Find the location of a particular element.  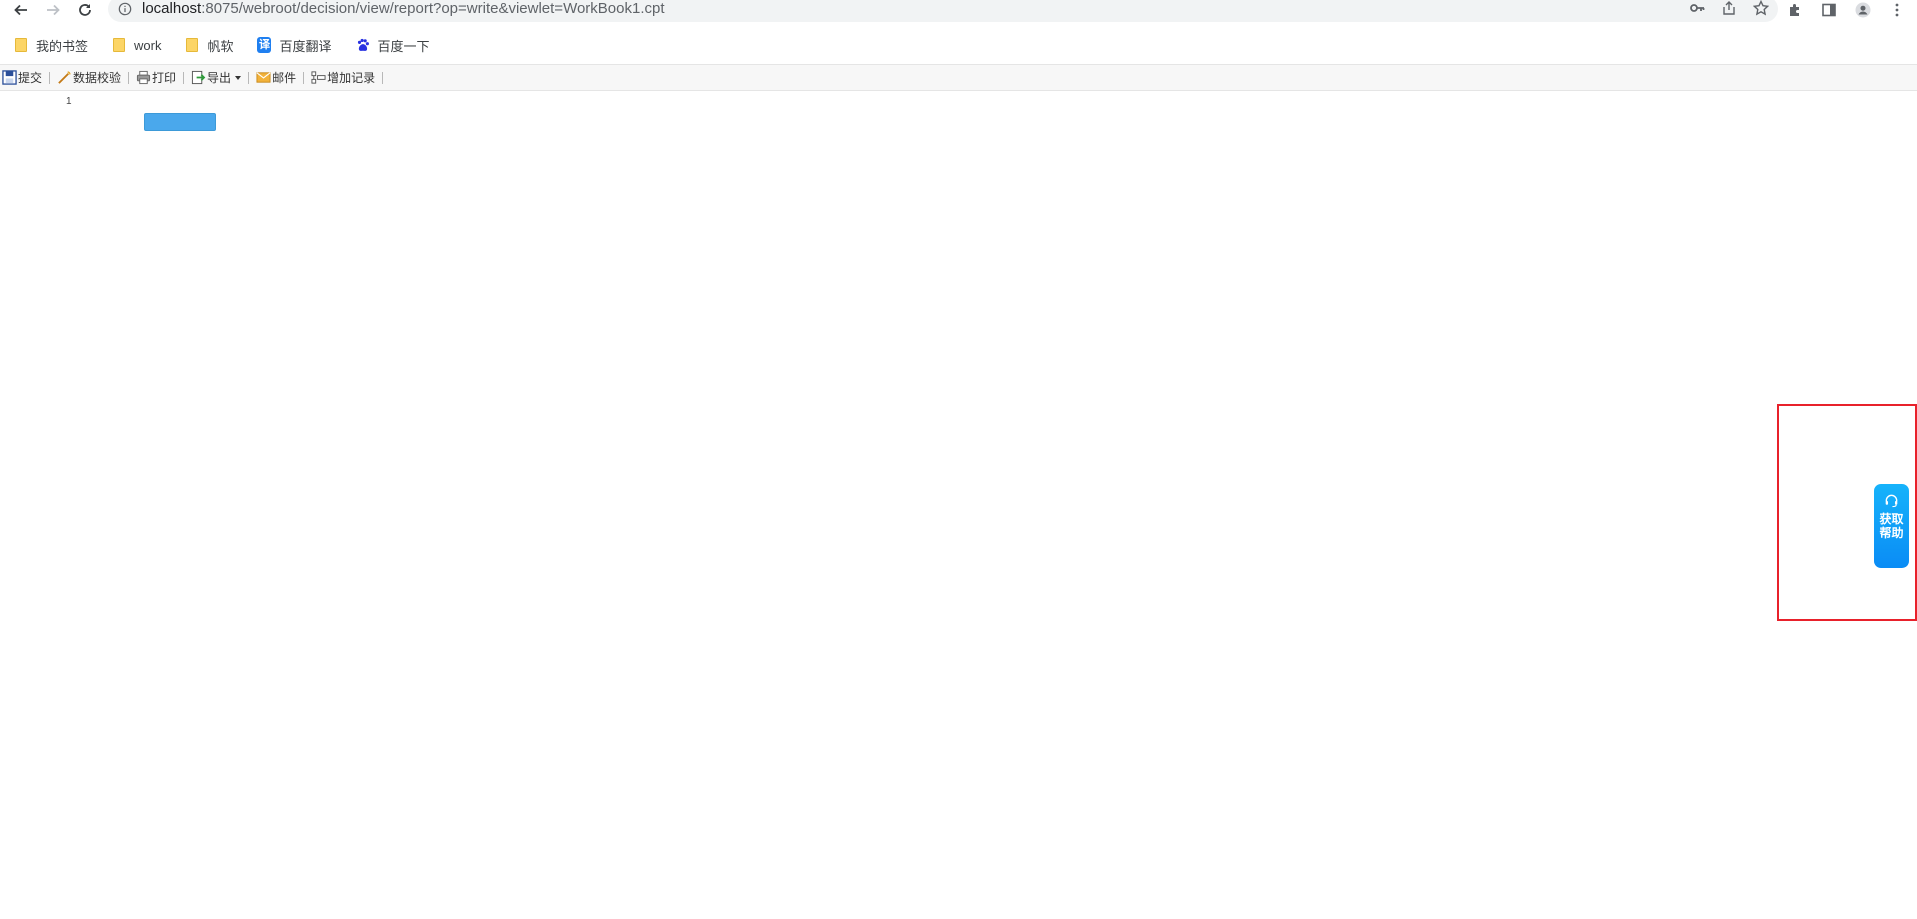

url-host: localhost is located at coordinates (172, 8).